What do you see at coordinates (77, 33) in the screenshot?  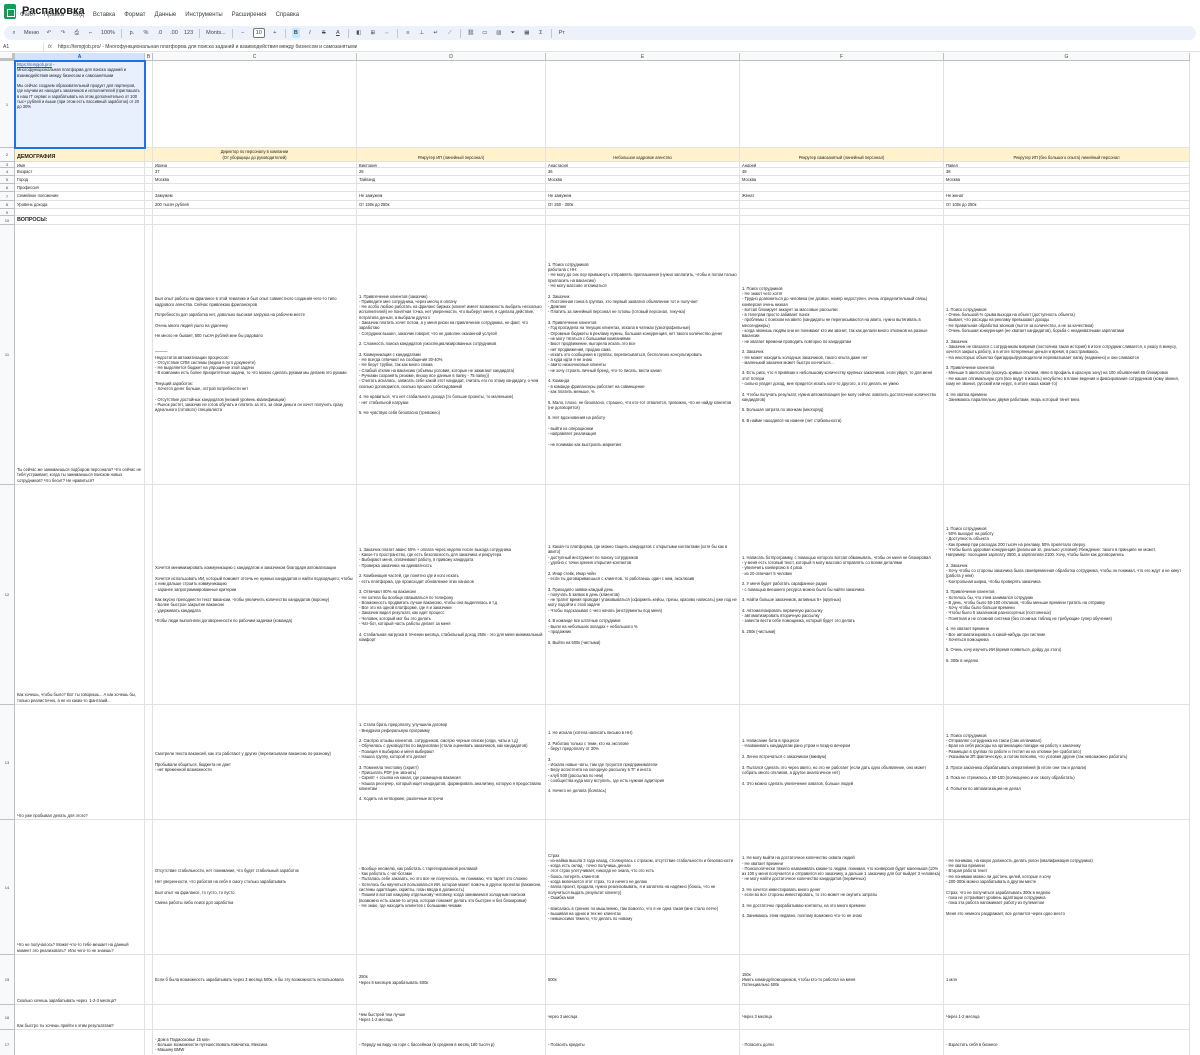 I see `print-icon: ⎙` at bounding box center [77, 33].